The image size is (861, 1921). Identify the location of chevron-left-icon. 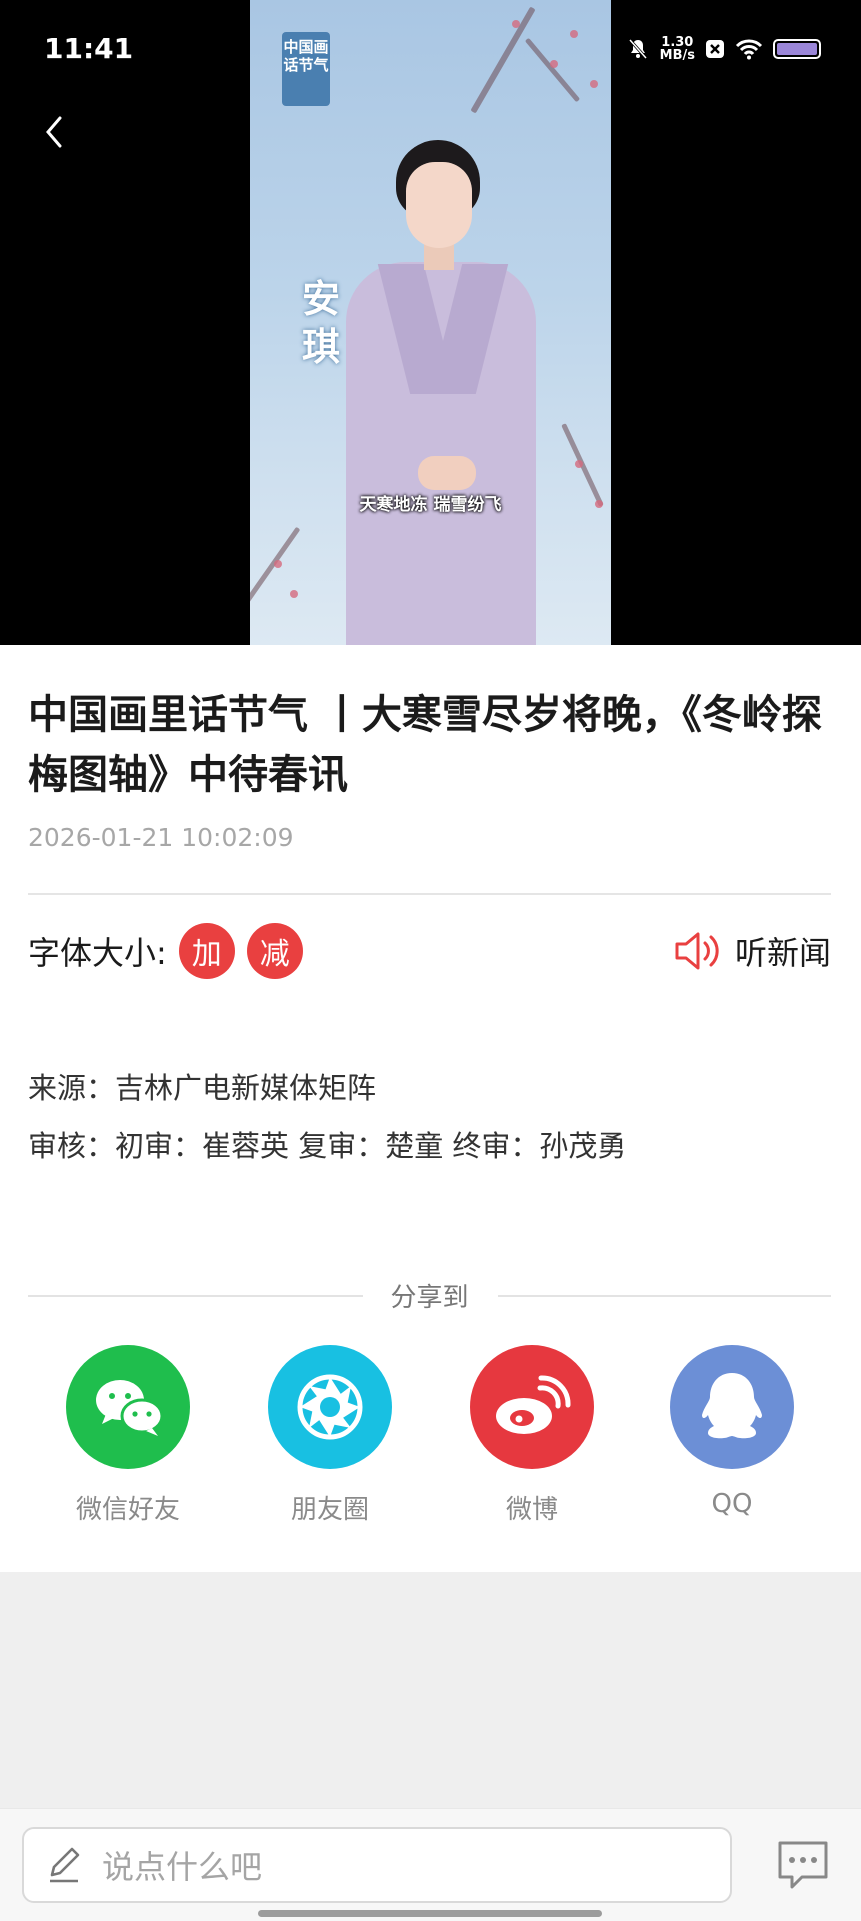
(54, 132).